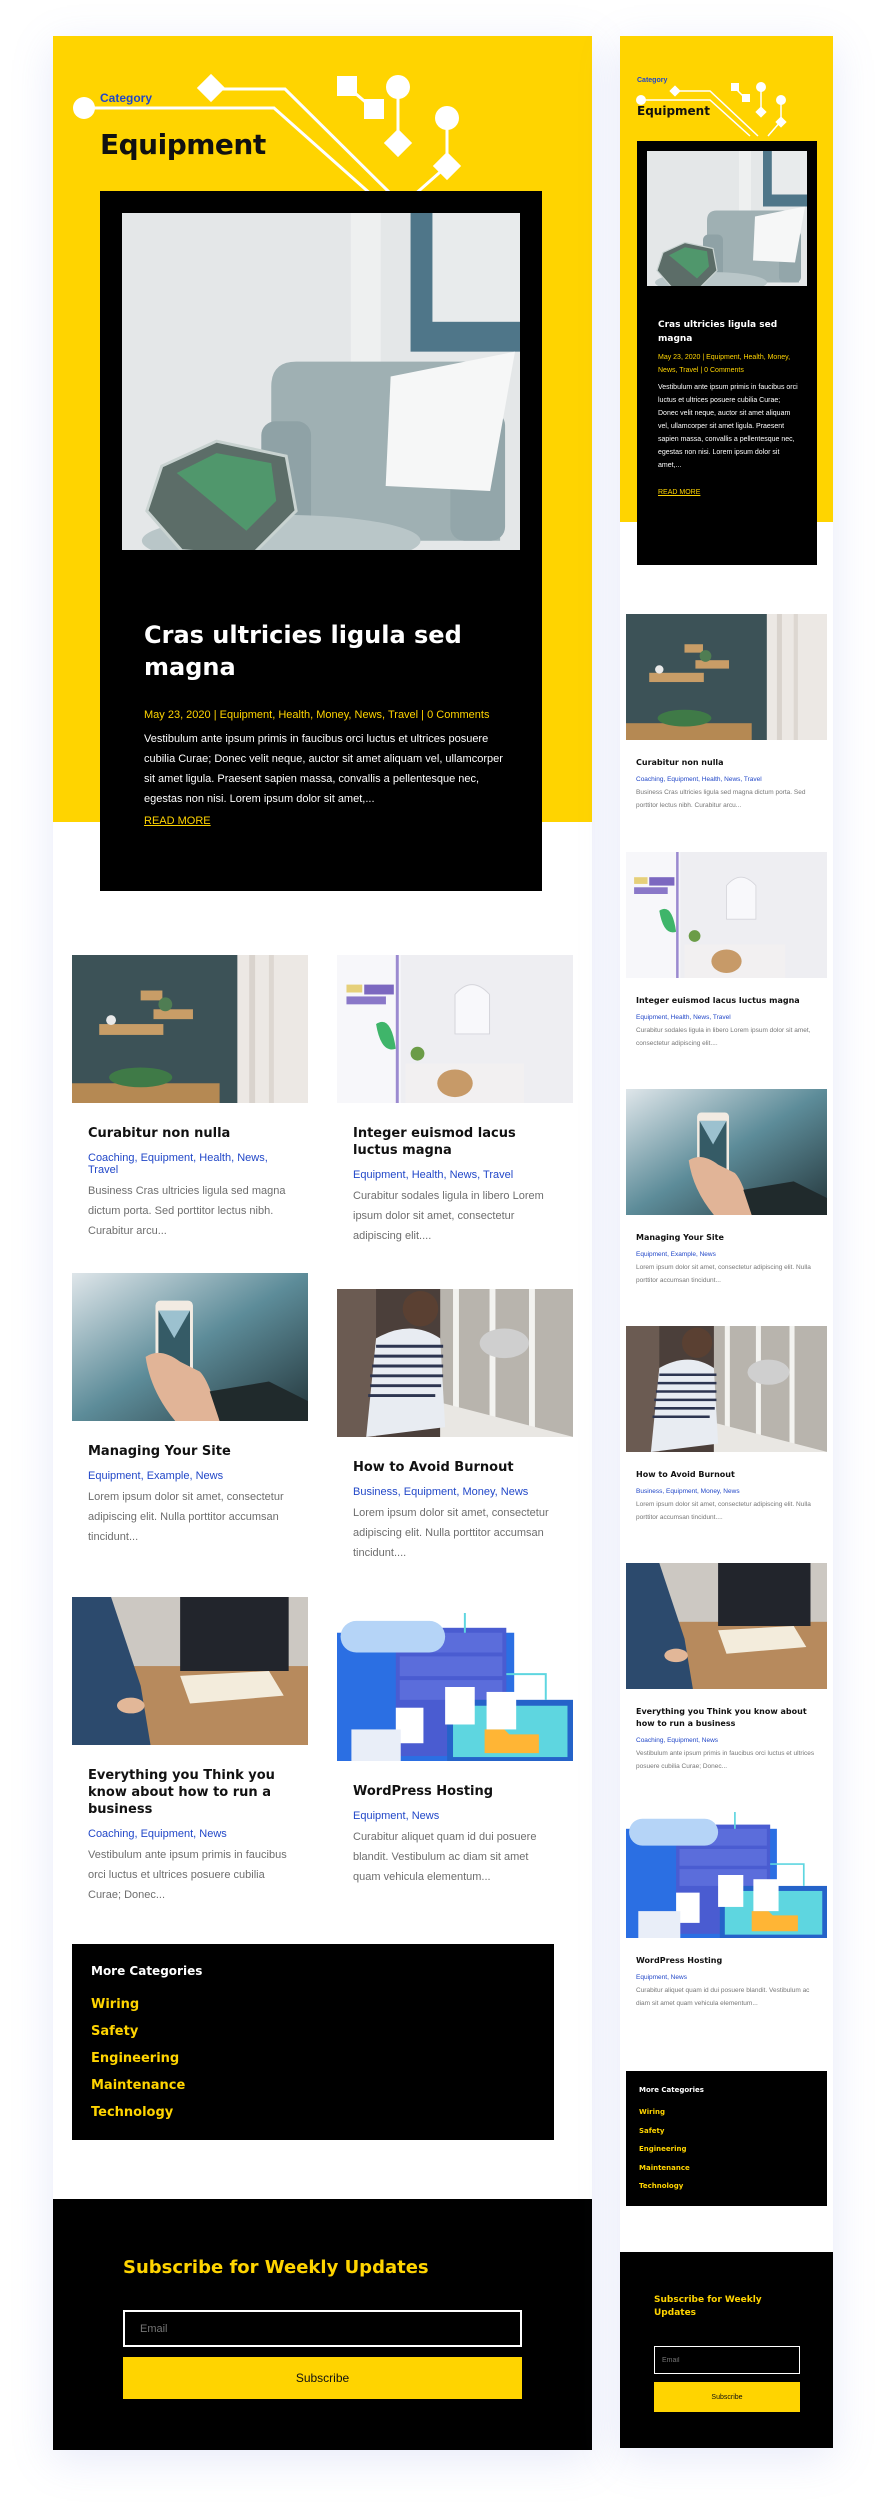 The height and width of the screenshot is (2517, 880). Describe the element at coordinates (711, 109) in the screenshot. I see `circuit-decoration` at that location.